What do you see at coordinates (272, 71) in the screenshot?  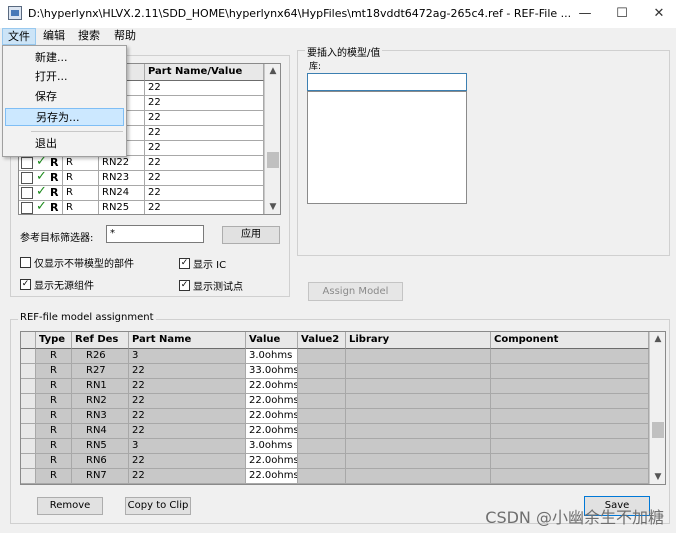 I see `scroll-up-icon: ▲` at bounding box center [272, 71].